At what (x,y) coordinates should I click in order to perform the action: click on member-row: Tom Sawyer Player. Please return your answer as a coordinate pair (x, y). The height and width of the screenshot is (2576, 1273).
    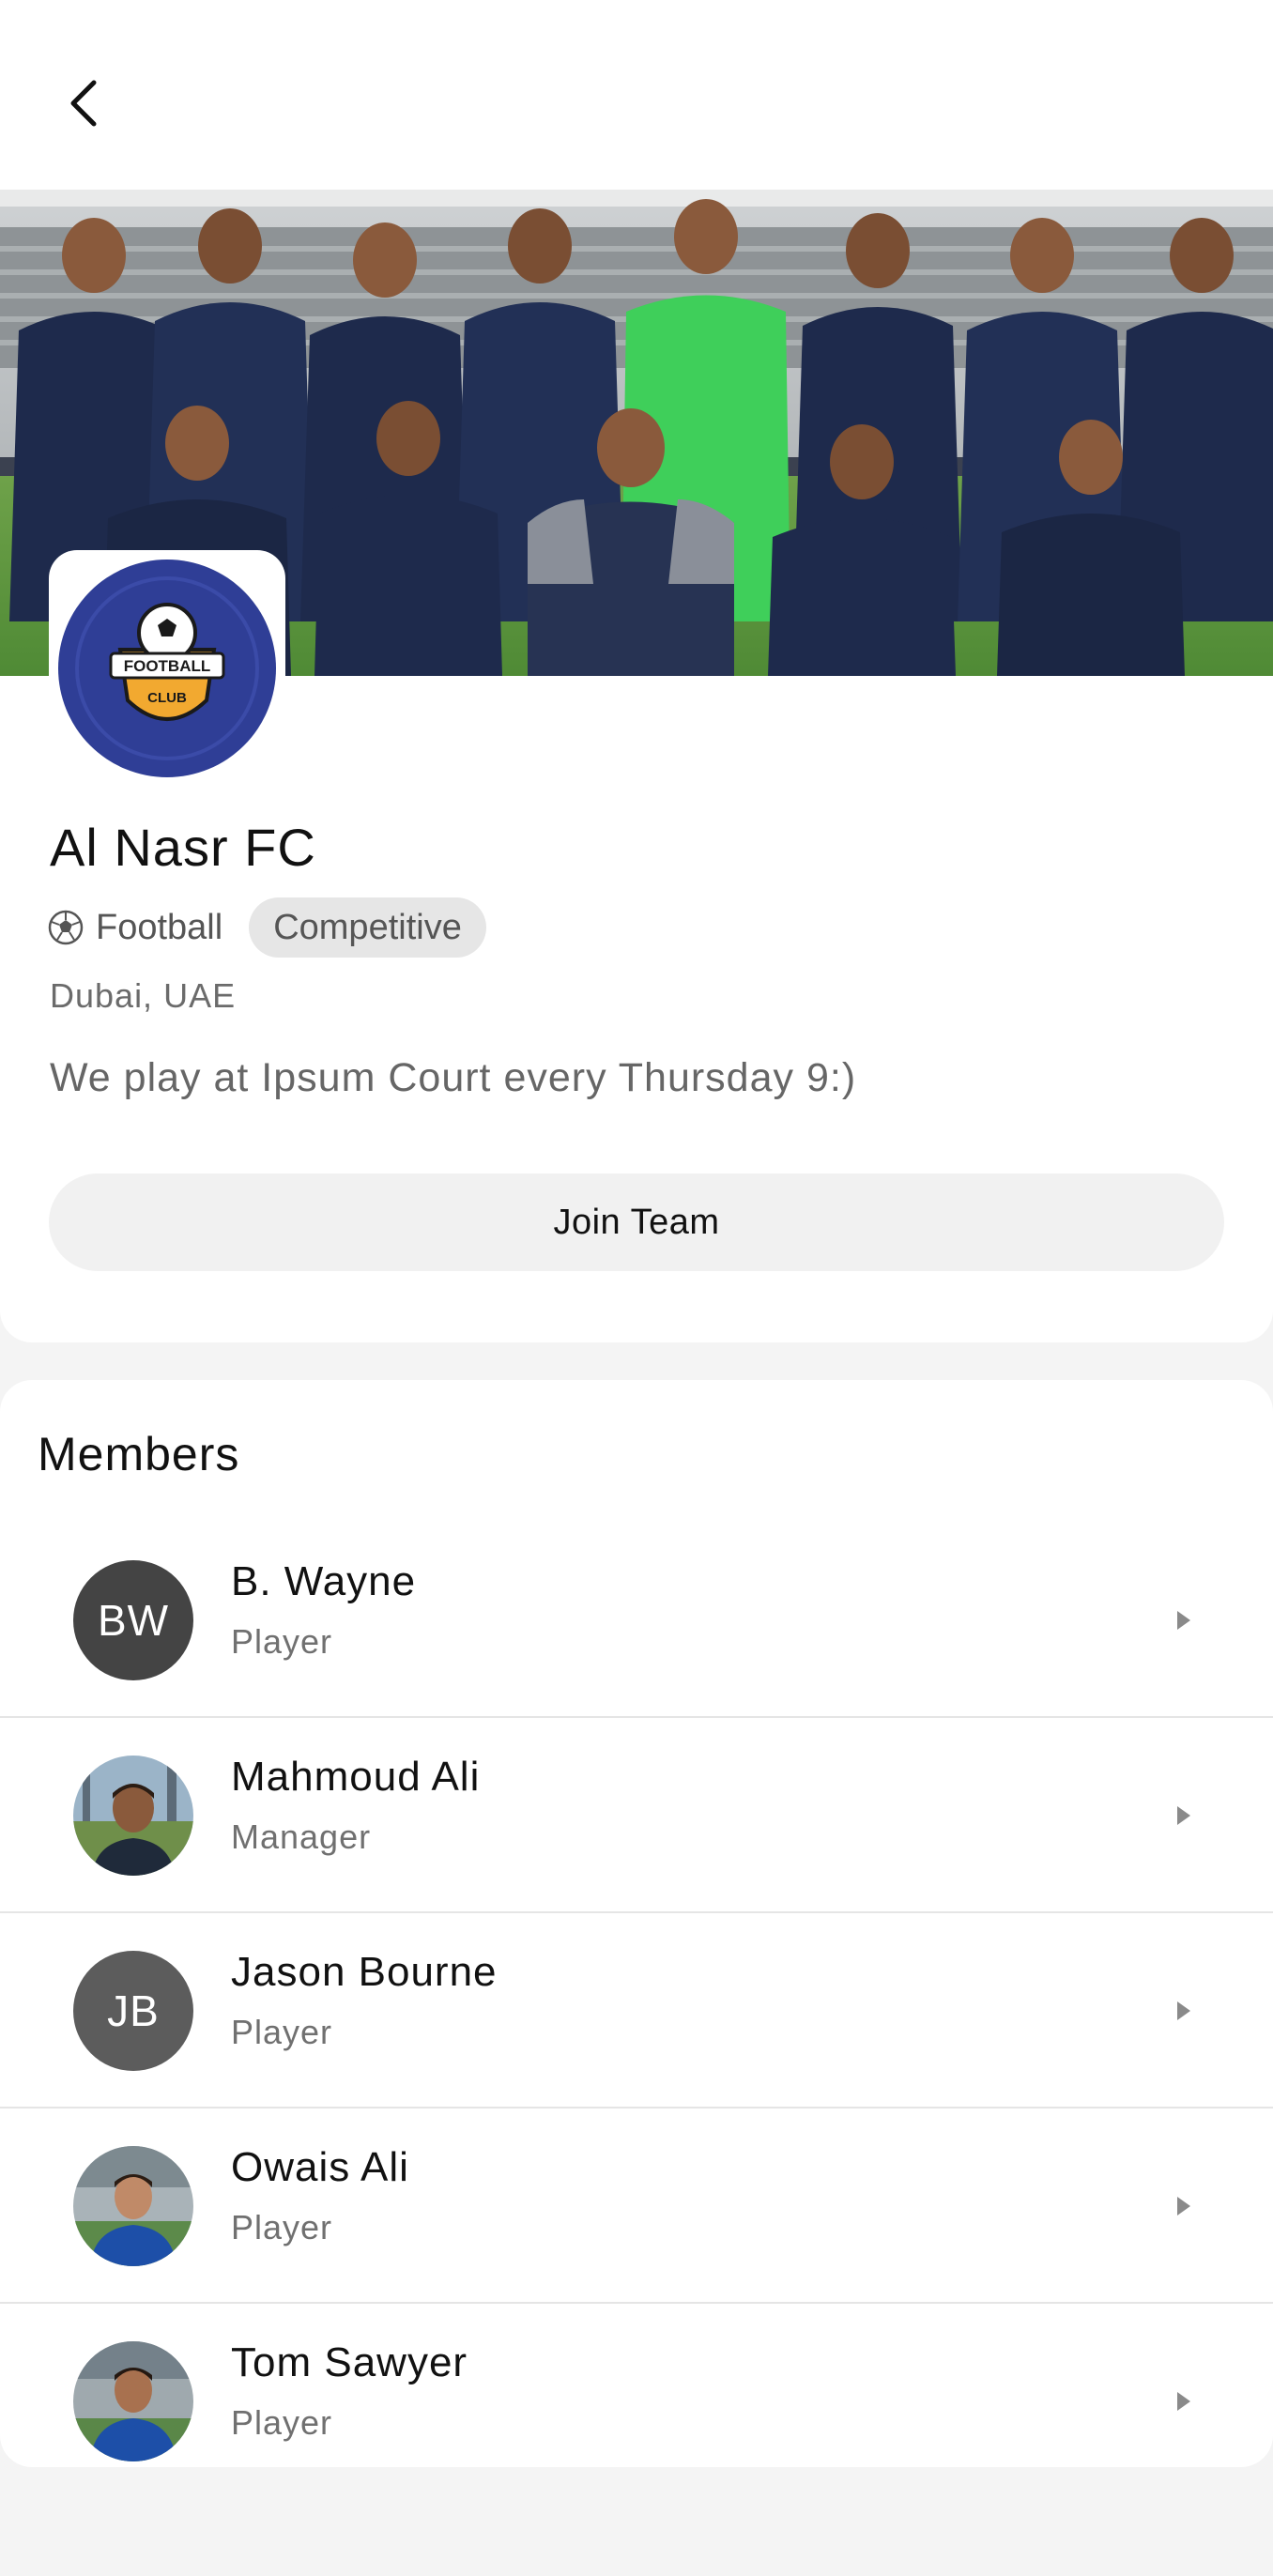
    Looking at the image, I should click on (636, 2402).